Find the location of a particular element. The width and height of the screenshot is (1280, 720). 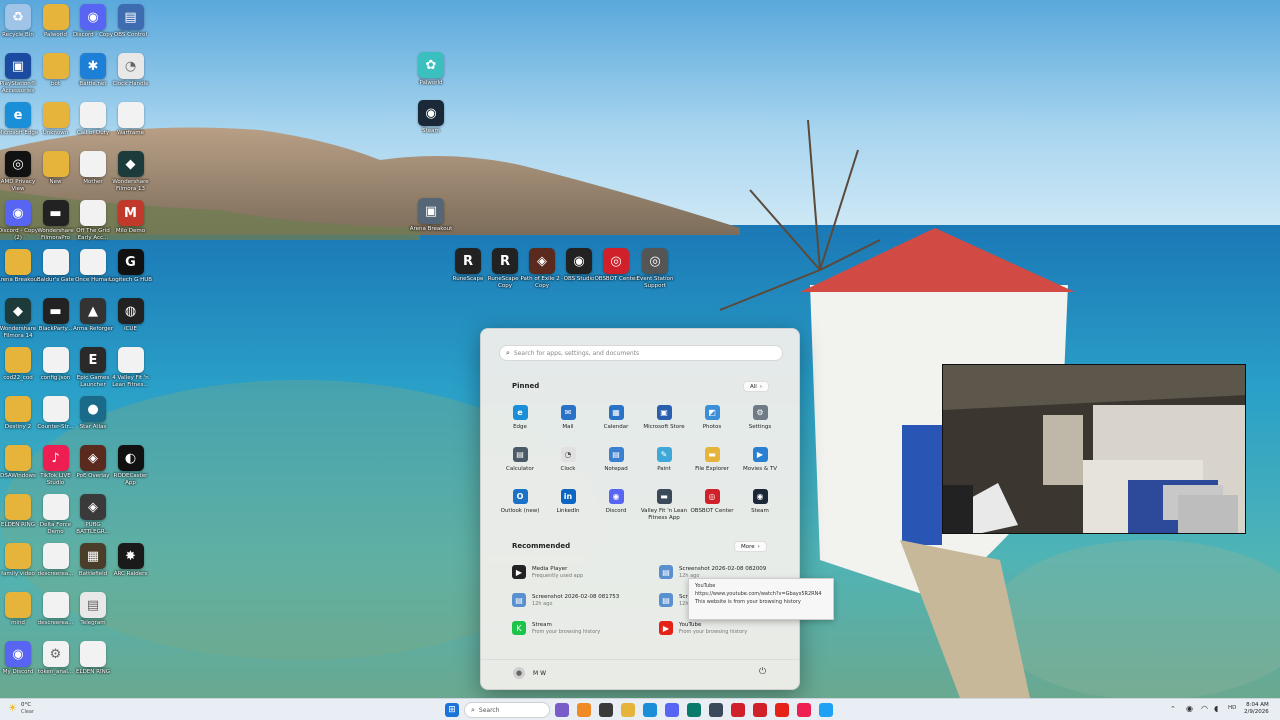

desktop-icon-label: mind is located at coordinates (18, 623).